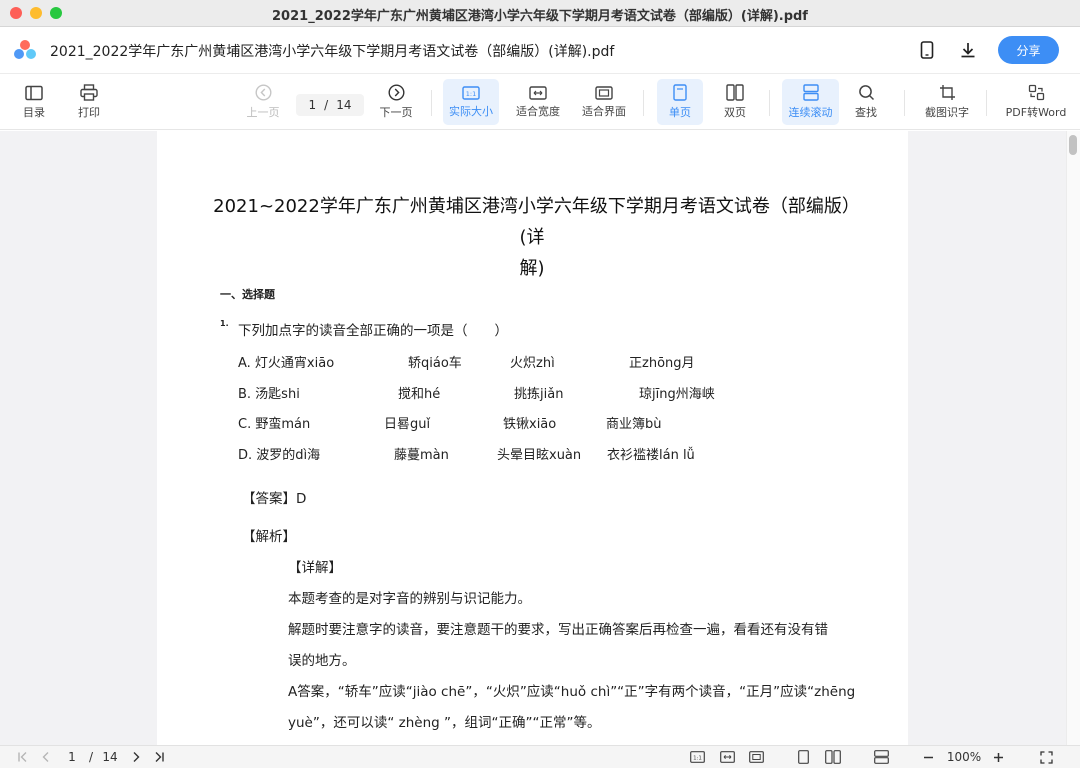 This screenshot has height=768, width=1080. What do you see at coordinates (274, 424) in the screenshot?
I see `option-c-1: C. 野蛮mán` at bounding box center [274, 424].